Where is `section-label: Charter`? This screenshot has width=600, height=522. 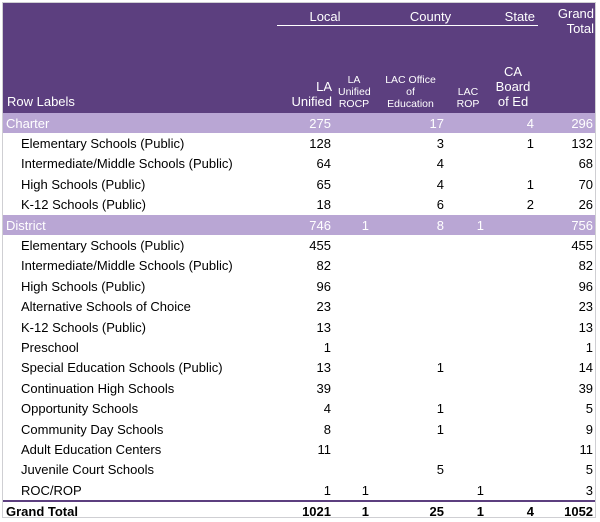 section-label: Charter is located at coordinates (140, 123).